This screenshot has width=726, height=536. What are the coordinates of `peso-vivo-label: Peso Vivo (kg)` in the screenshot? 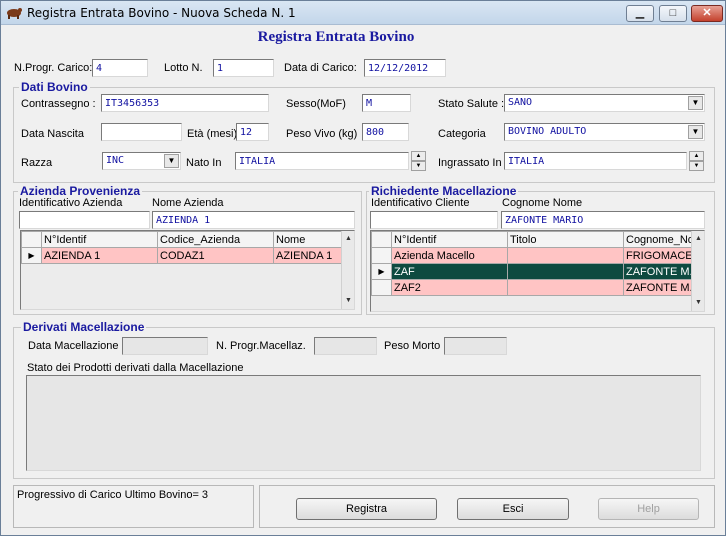 It's located at (322, 134).